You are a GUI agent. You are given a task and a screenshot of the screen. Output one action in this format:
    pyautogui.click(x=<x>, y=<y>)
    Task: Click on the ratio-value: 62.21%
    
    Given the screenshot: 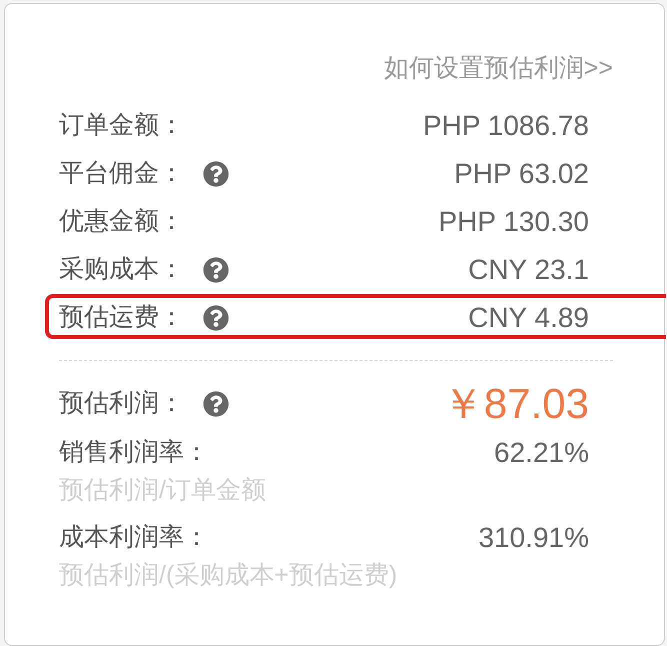 What is the action you would take?
    pyautogui.click(x=541, y=453)
    